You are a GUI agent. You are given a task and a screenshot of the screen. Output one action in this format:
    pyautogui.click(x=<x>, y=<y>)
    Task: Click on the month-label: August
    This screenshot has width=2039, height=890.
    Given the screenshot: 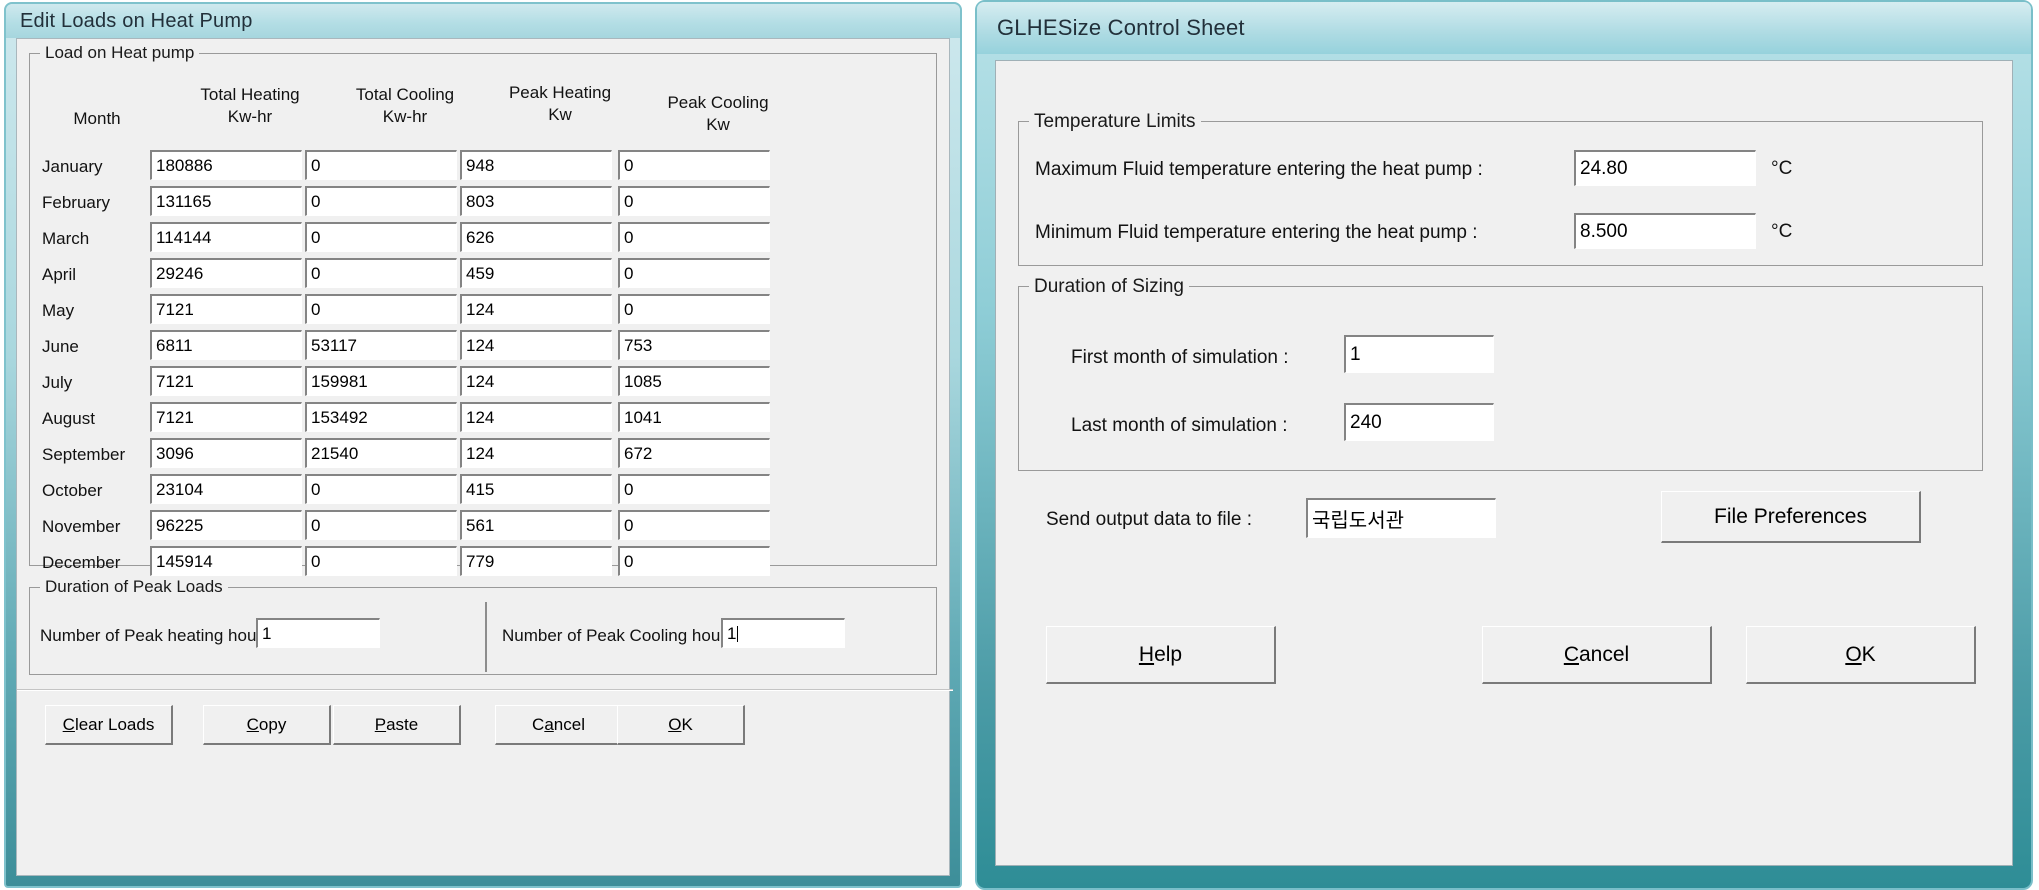 What is the action you would take?
    pyautogui.click(x=68, y=418)
    